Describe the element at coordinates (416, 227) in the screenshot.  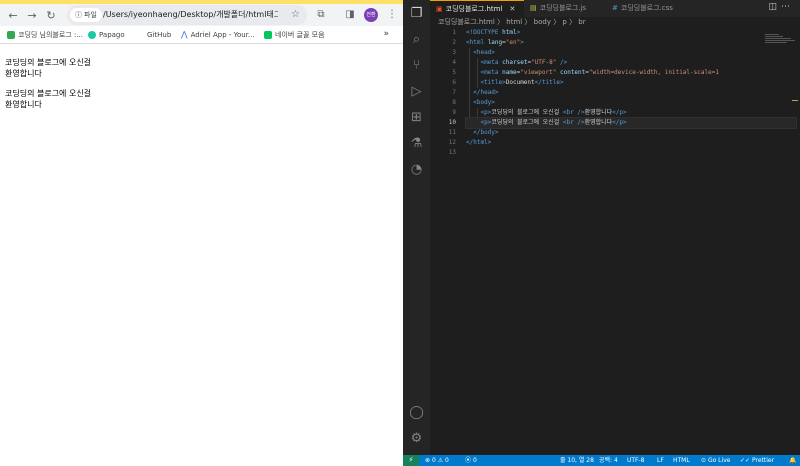
I see `activity-bar: ❐ ⌕ ⑂ ▷ ⊞ ⚗ ◔ ◯ ⚙` at that location.